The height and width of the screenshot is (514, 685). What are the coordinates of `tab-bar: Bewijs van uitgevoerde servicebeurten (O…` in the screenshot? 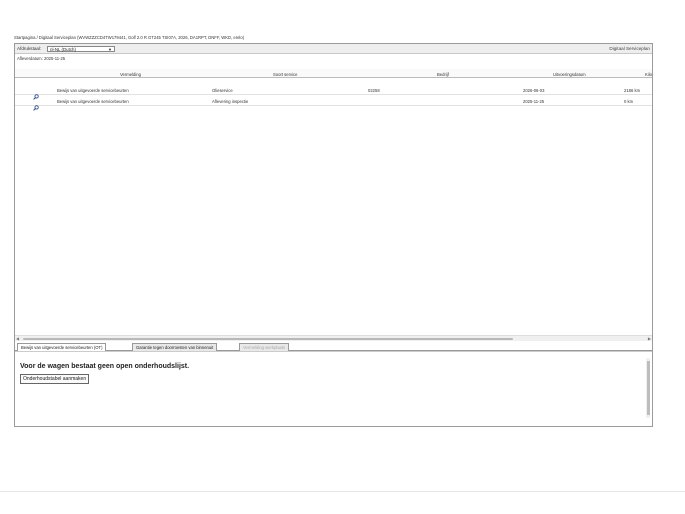 It's located at (333, 346).